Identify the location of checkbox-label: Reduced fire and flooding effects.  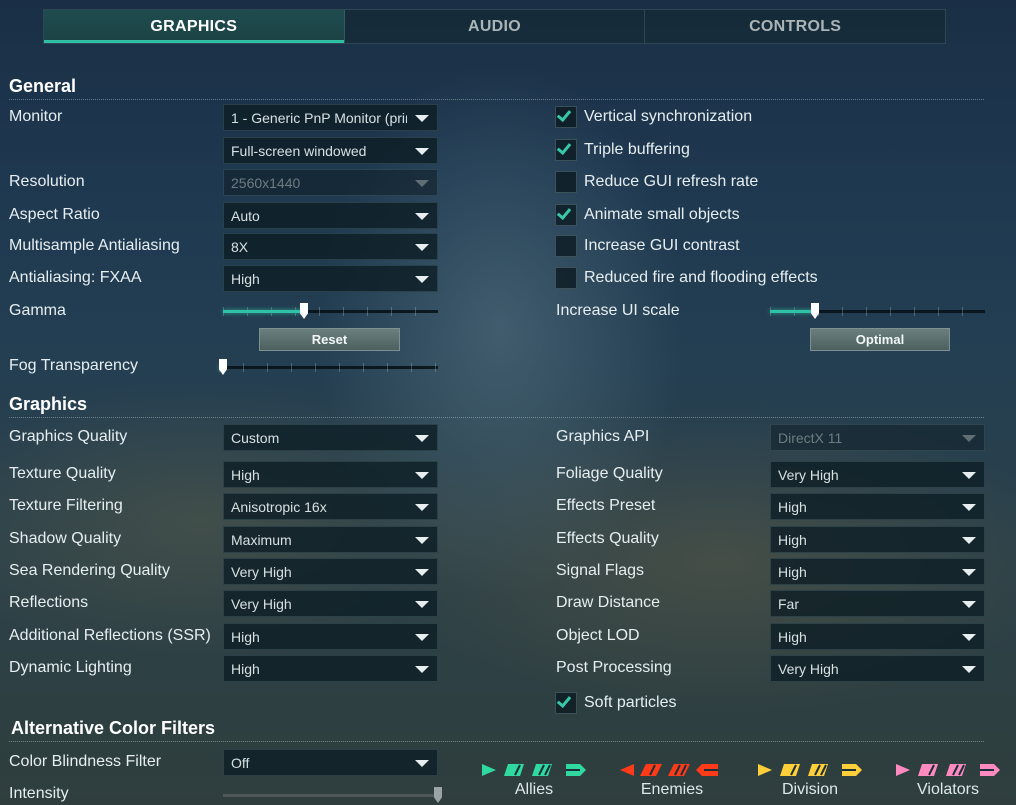
(701, 277).